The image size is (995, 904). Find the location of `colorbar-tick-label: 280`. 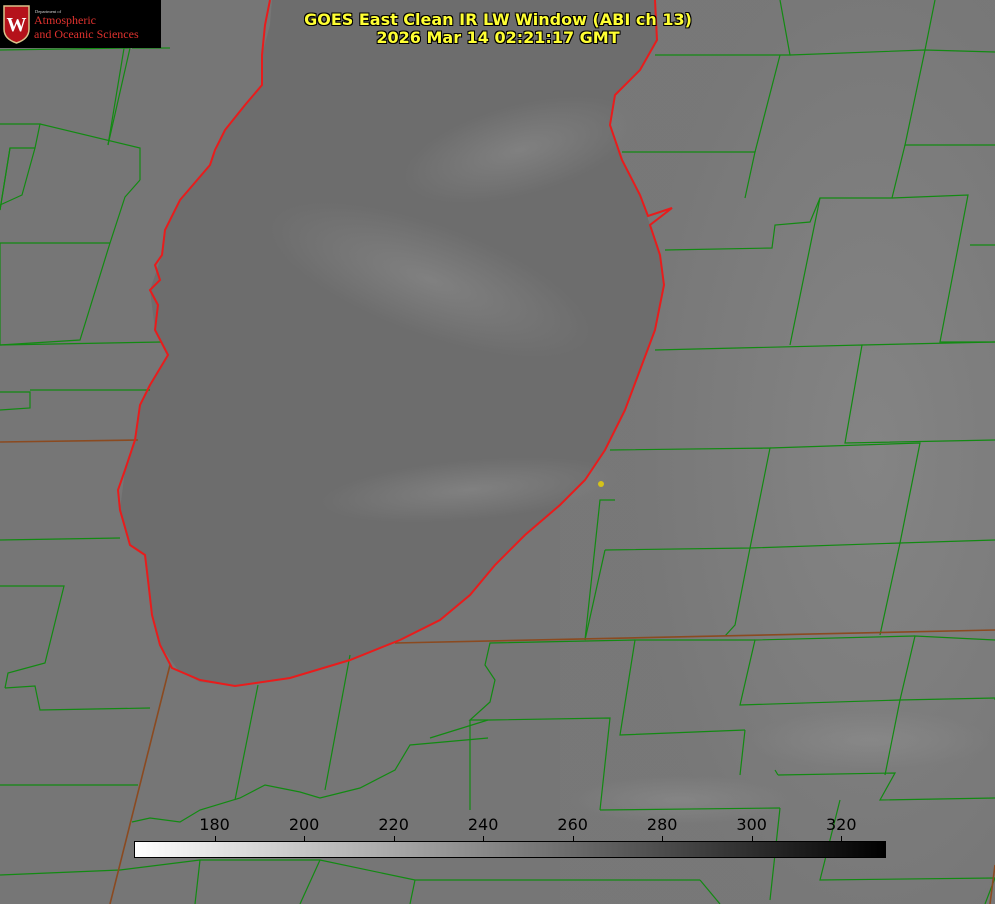

colorbar-tick-label: 280 is located at coordinates (662, 824).